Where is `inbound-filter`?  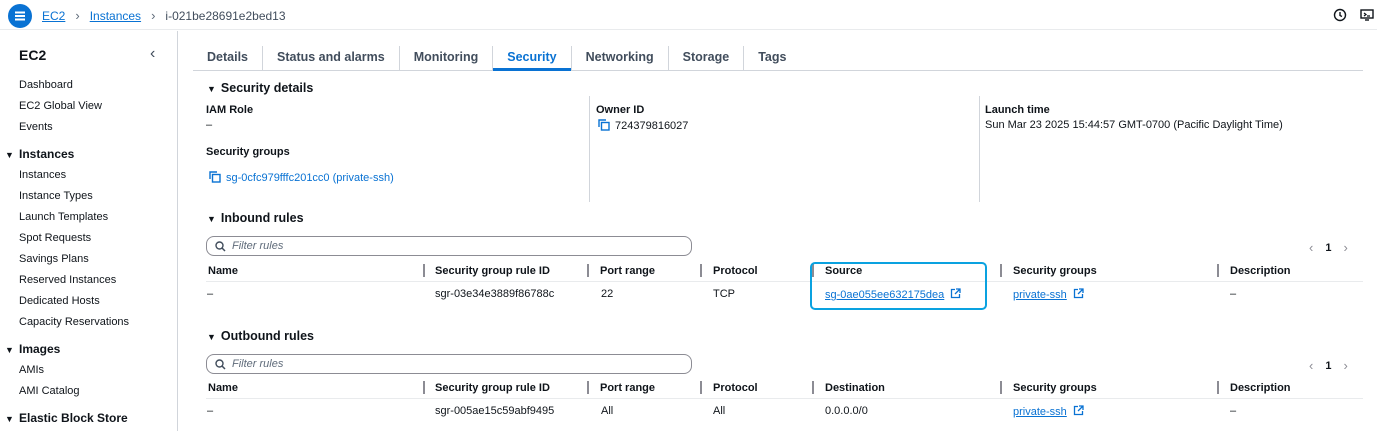 inbound-filter is located at coordinates (449, 246).